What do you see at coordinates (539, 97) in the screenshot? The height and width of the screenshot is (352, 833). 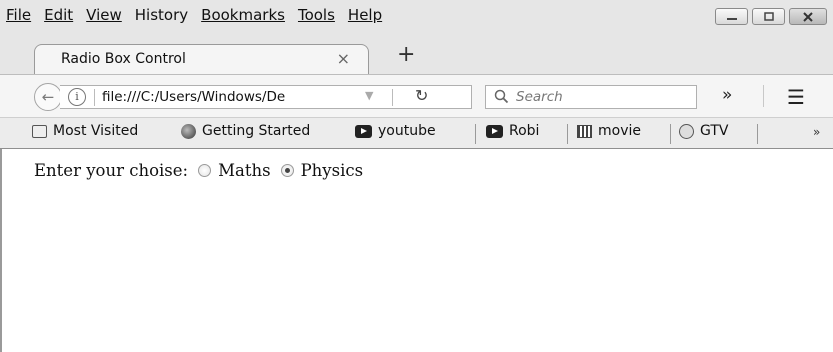 I see `search-placeholder: Search` at bounding box center [539, 97].